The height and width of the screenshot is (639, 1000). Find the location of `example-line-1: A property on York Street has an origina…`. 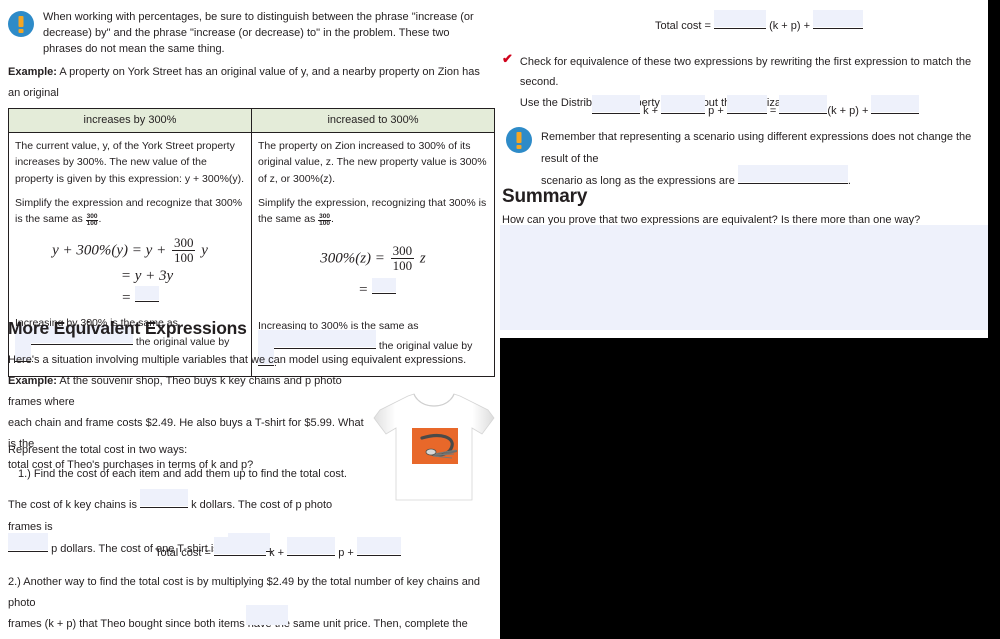

example-line-1: A property on York Street has an origina… is located at coordinates (244, 82).